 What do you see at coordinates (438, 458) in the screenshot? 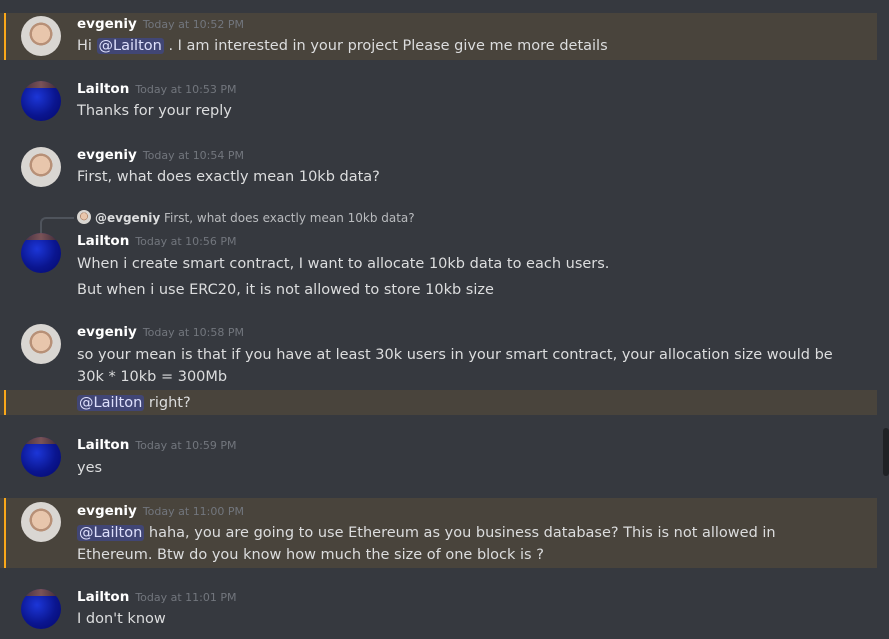
I see `message-row: Lailton Today at 10:59 PM yes` at bounding box center [438, 458].